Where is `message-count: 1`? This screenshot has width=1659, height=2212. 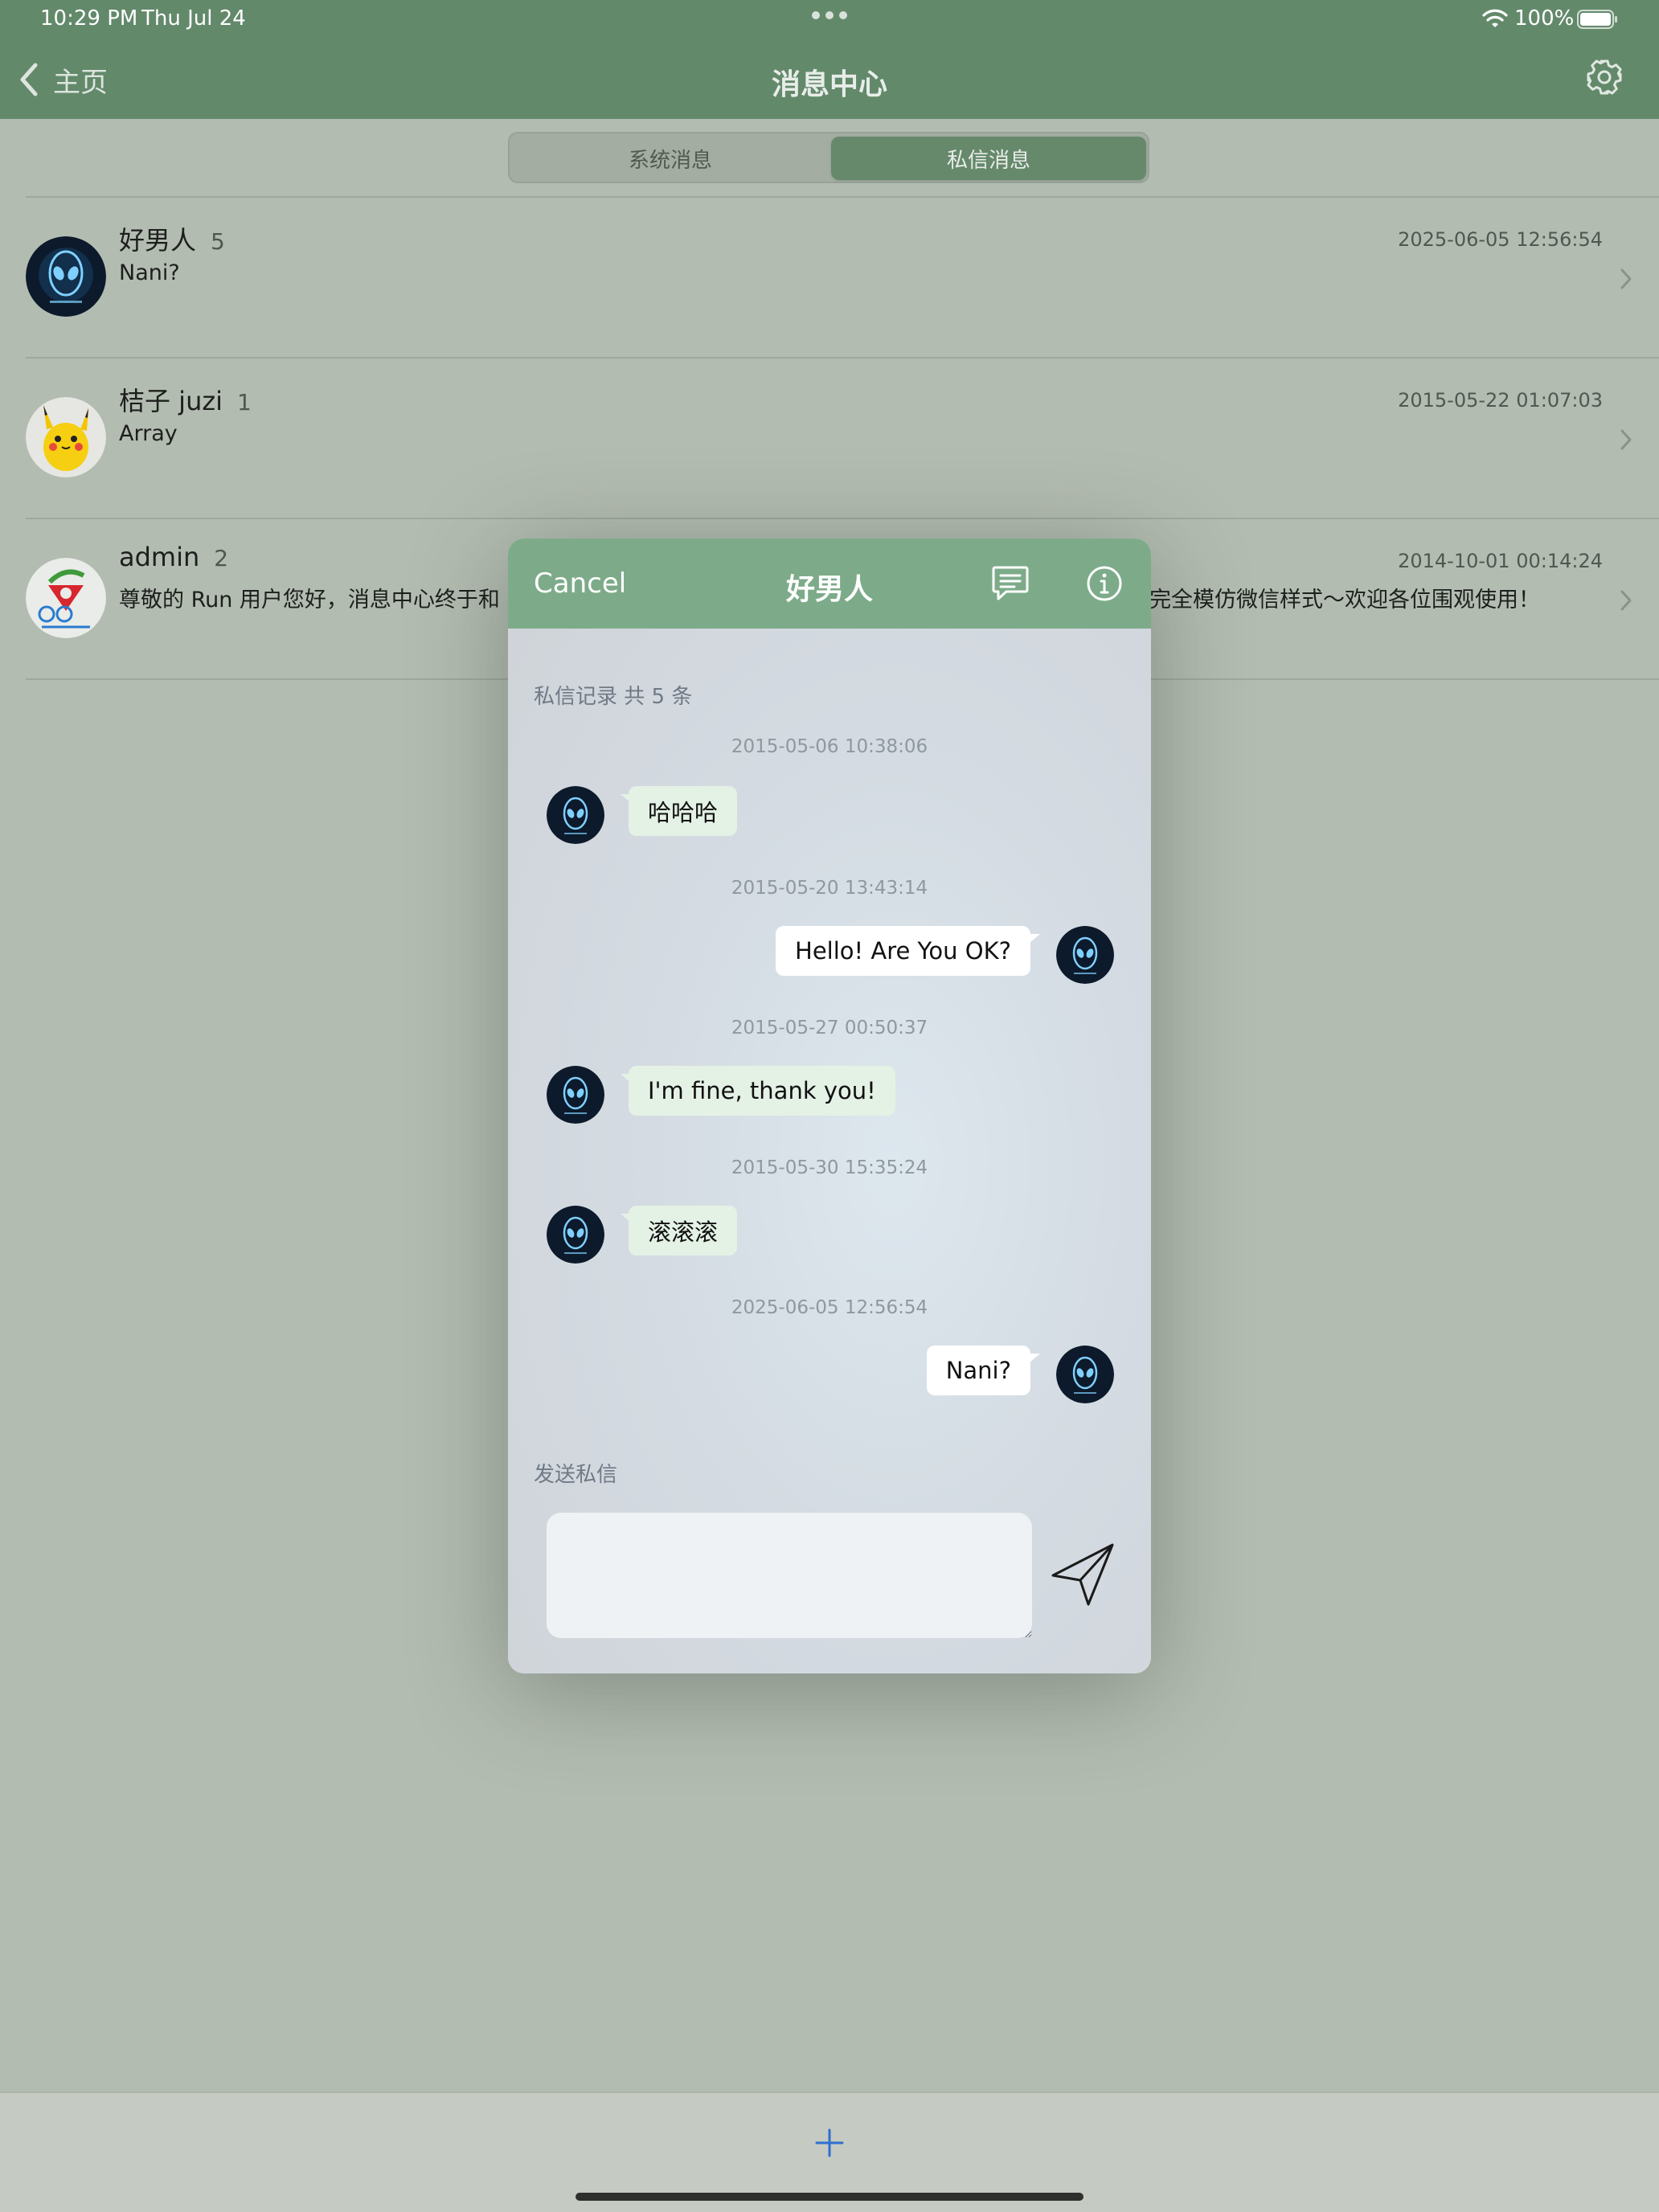 message-count: 1 is located at coordinates (244, 402).